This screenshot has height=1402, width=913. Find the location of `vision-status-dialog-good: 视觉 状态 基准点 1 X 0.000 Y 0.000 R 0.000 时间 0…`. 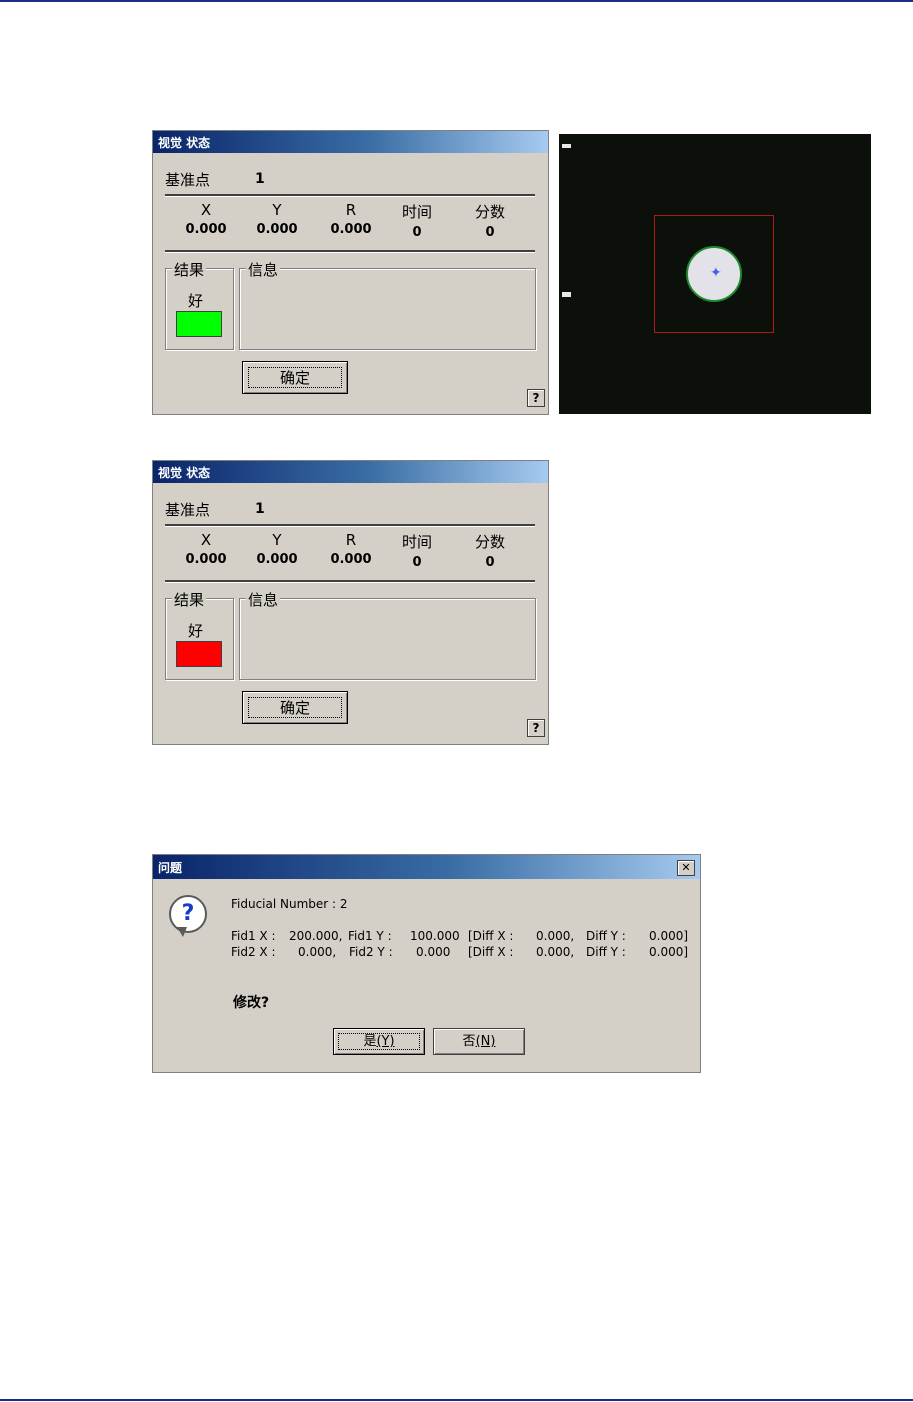

vision-status-dialog-good: 视觉 状态 基准点 1 X 0.000 Y 0.000 R 0.000 时间 0… is located at coordinates (350, 272).